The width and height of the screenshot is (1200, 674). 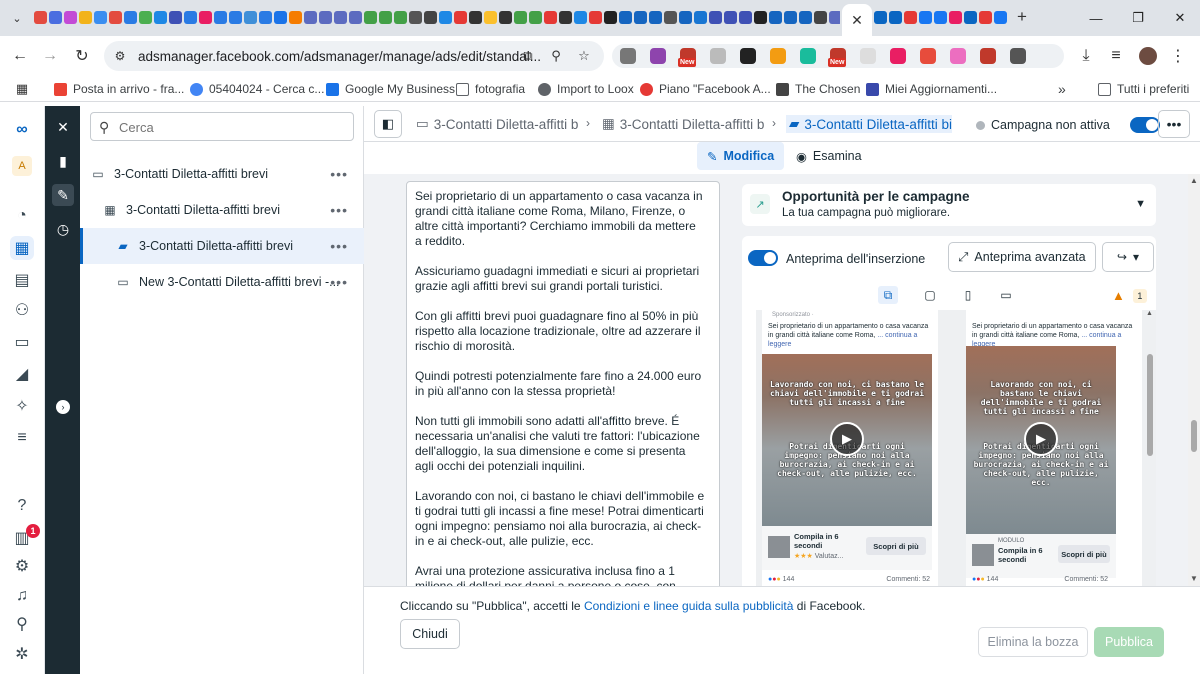 What do you see at coordinates (778, 56) in the screenshot?
I see `color-extension-icon` at bounding box center [778, 56].